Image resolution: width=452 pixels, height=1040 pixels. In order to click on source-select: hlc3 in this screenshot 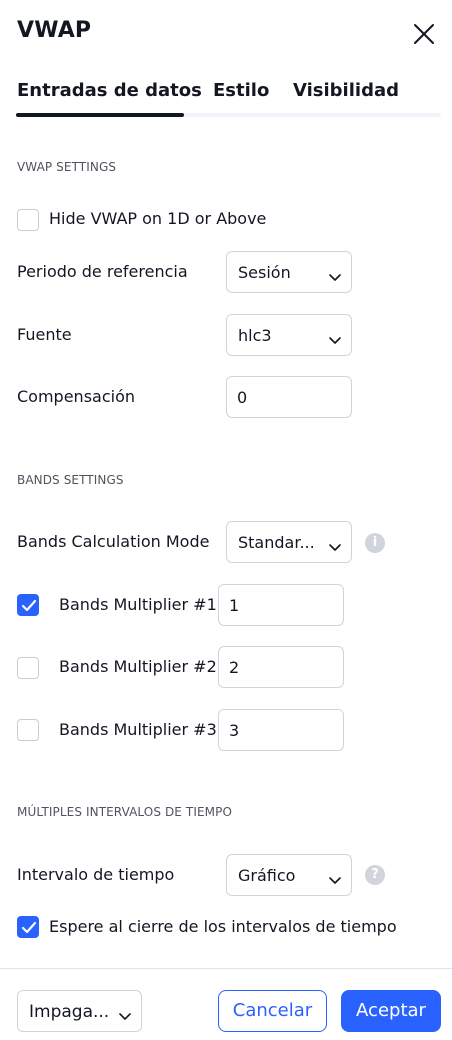, I will do `click(289, 335)`.